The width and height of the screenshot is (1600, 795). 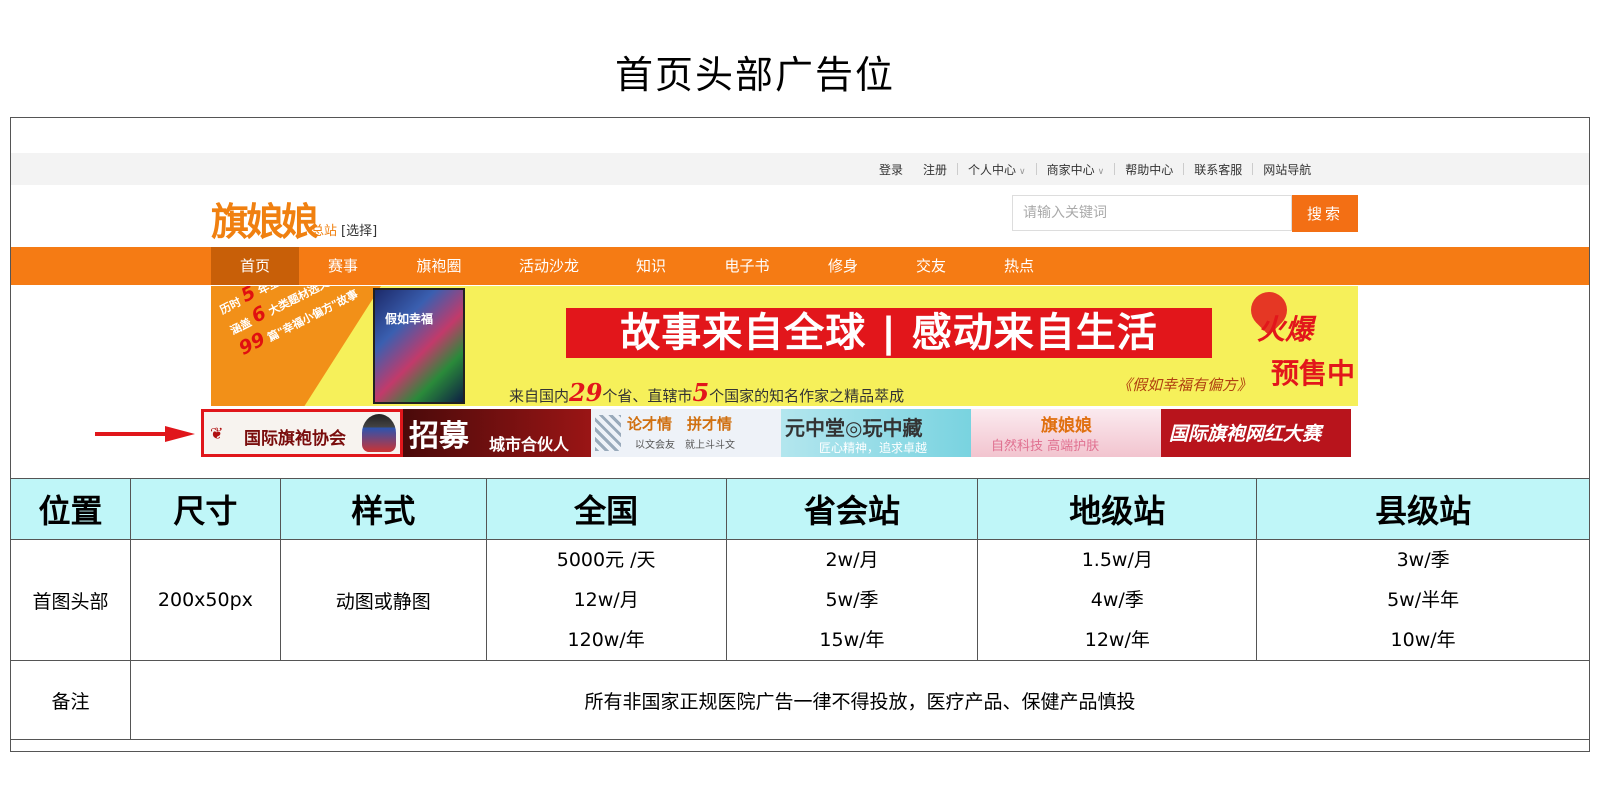 I want to click on price-line: 10w/年, so click(x=1423, y=640).